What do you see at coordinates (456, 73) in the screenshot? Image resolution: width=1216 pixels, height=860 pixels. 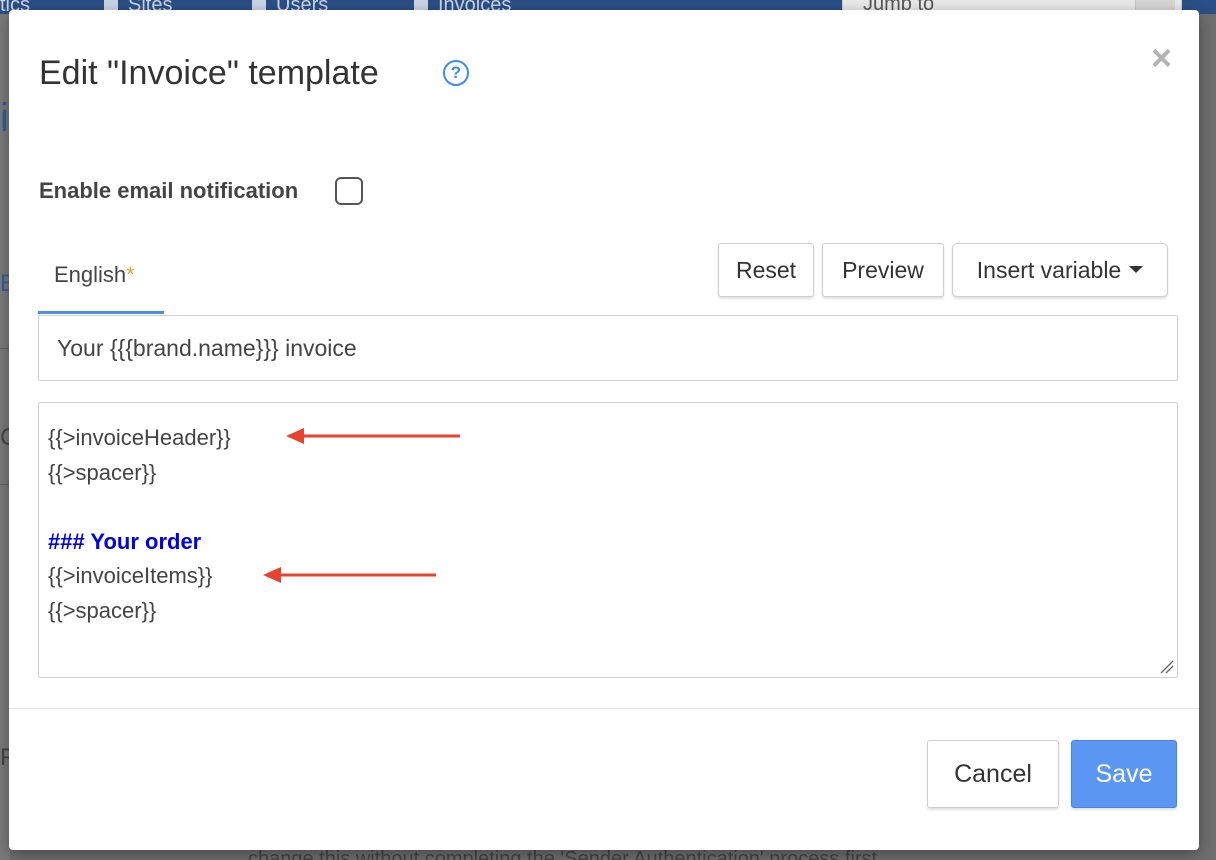 I see `question-circle-icon: ?` at bounding box center [456, 73].